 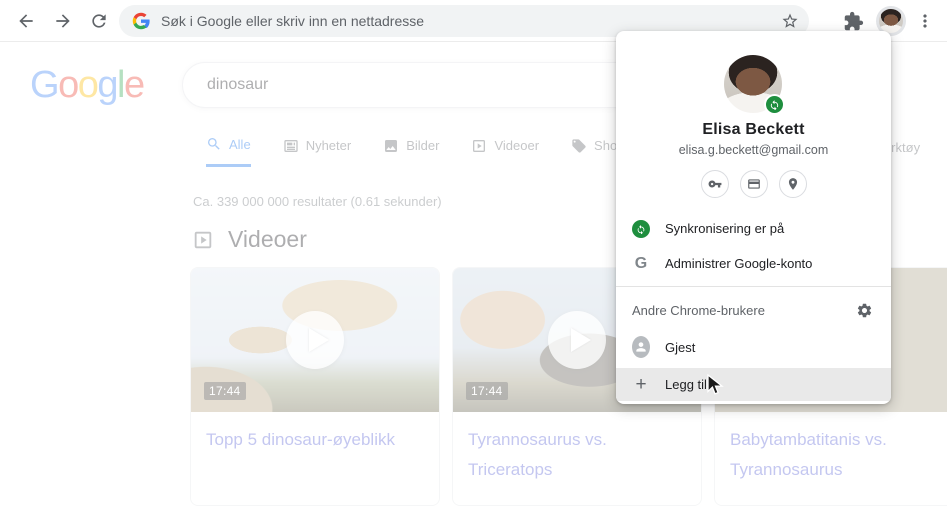 What do you see at coordinates (753, 150) in the screenshot?
I see `profile-email: elisa.g.beckett@gmail.com` at bounding box center [753, 150].